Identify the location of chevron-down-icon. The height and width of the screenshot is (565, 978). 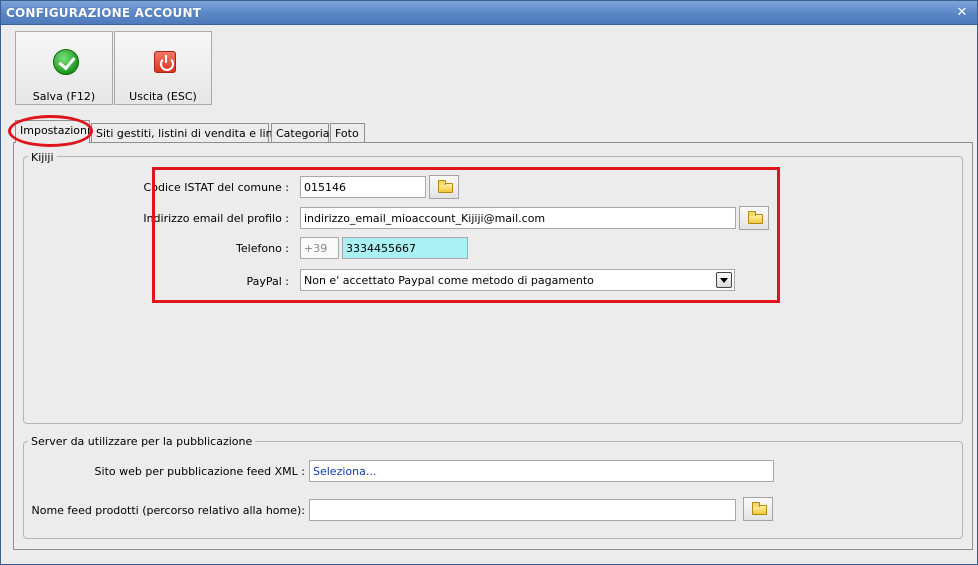
(724, 280).